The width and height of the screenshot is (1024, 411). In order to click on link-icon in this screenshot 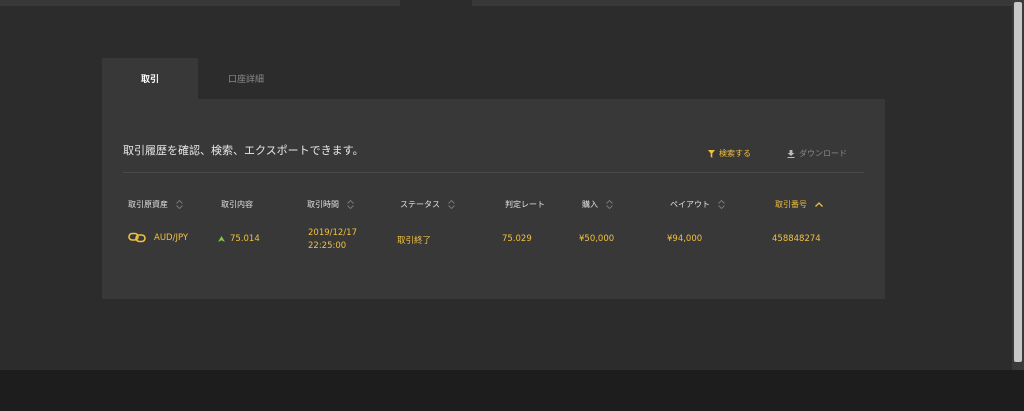, I will do `click(137, 237)`.